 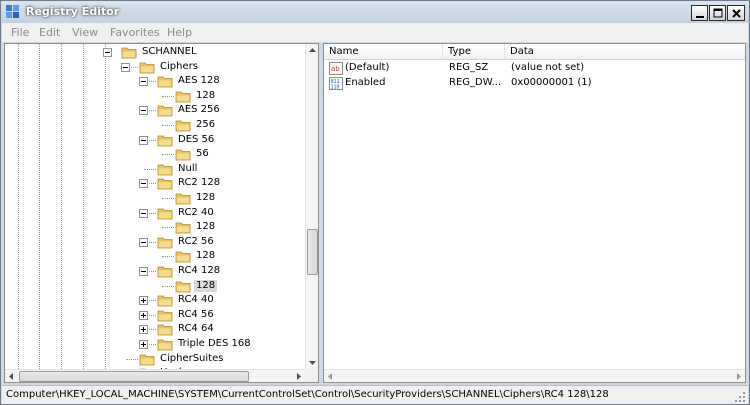 I want to click on tree-node: 256, so click(x=240, y=125).